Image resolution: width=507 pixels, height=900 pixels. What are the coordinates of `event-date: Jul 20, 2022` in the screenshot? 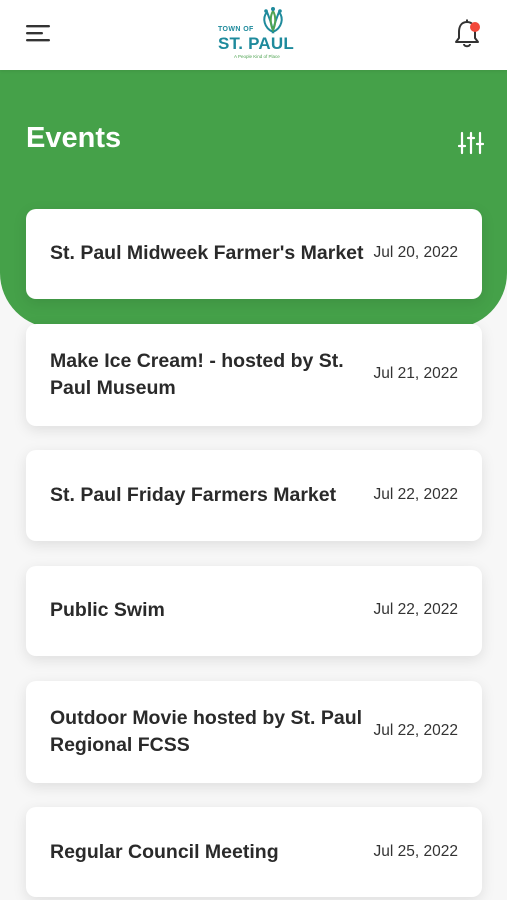 It's located at (415, 252).